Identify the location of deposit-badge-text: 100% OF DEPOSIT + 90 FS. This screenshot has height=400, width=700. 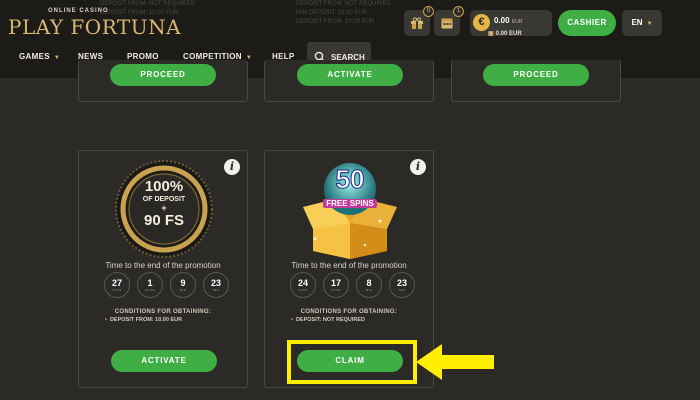
(164, 204).